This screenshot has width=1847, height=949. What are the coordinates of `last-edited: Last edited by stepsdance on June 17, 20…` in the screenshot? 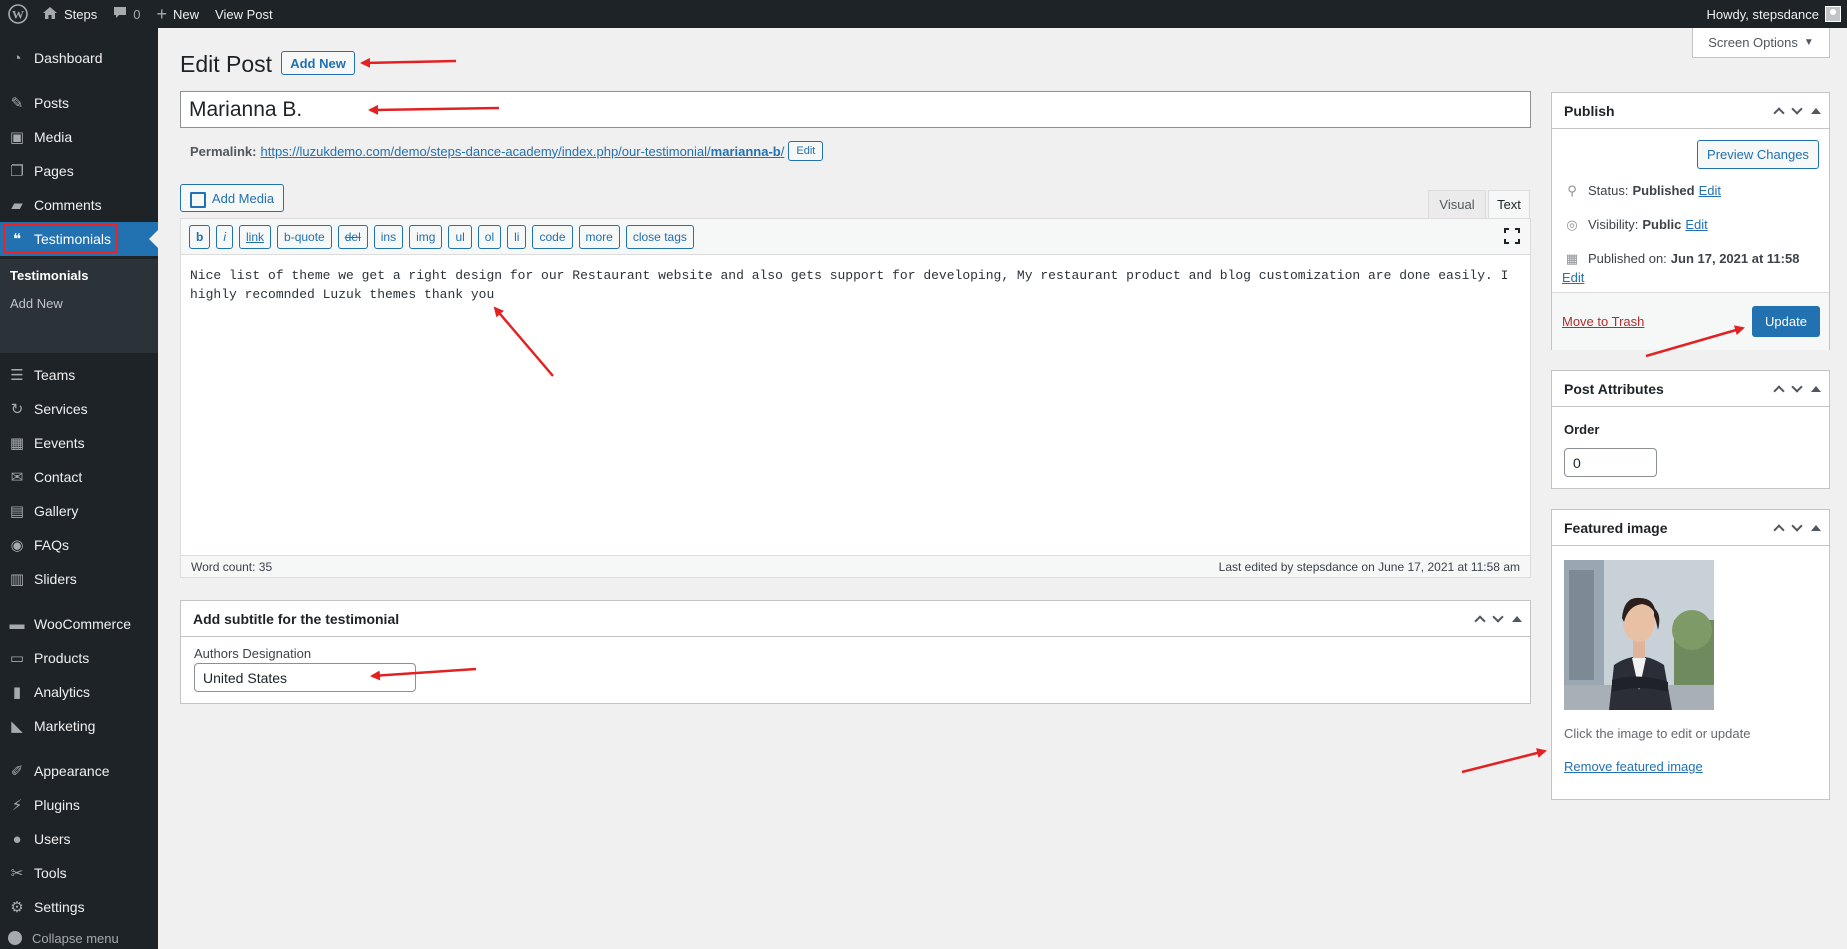 It's located at (1369, 566).